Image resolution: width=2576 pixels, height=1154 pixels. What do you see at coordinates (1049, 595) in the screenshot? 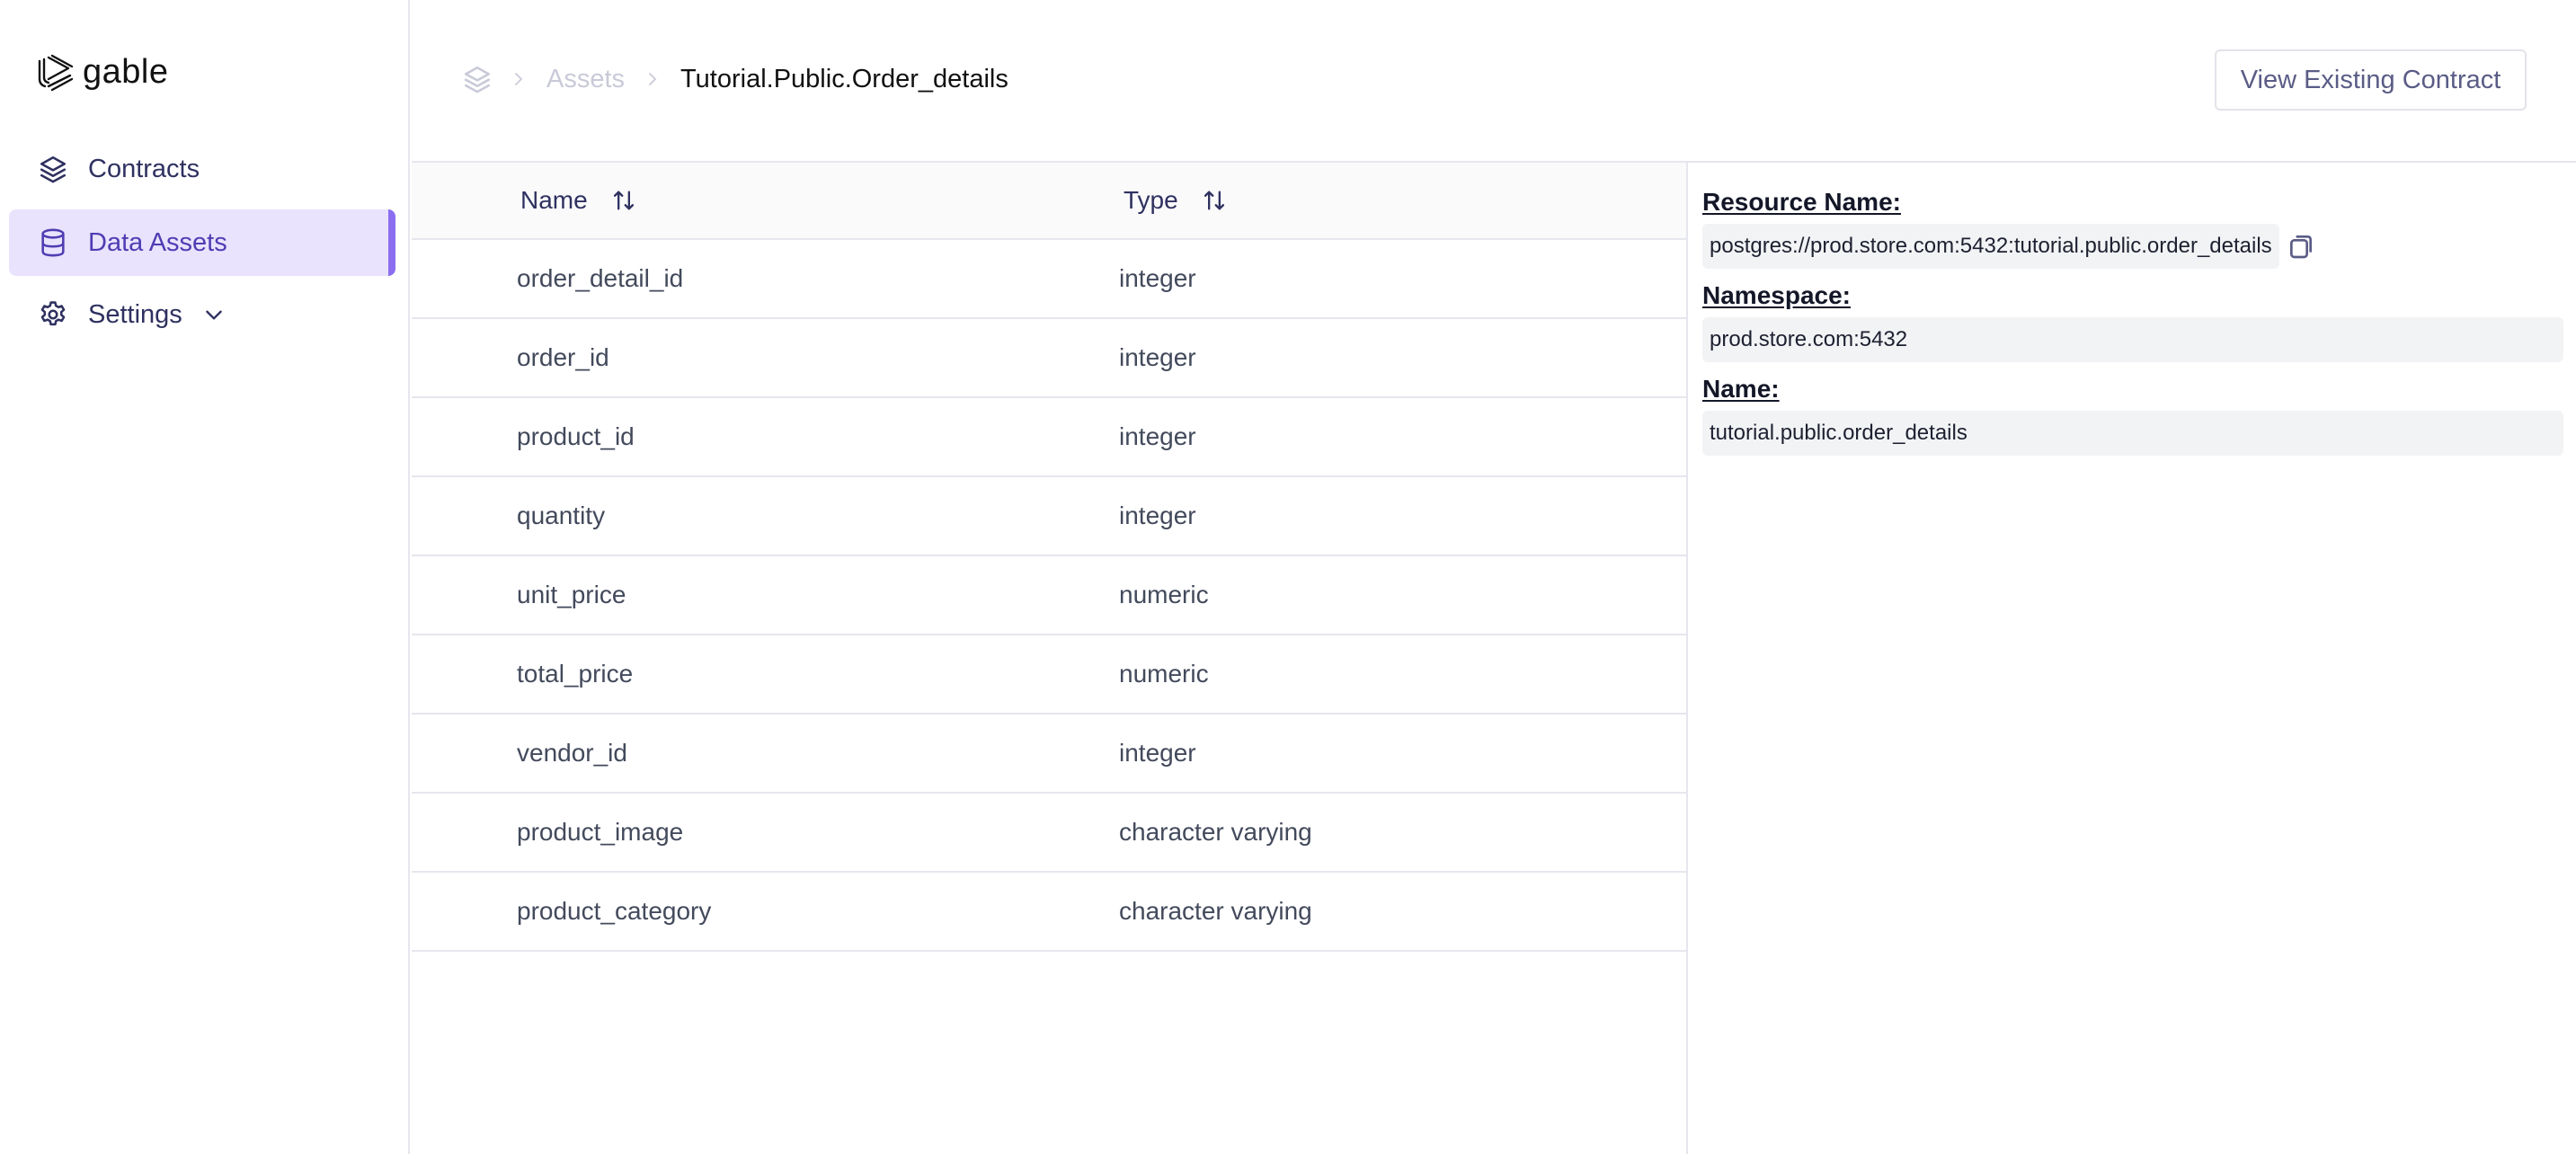
I see `table-row: unit_price numeric` at bounding box center [1049, 595].